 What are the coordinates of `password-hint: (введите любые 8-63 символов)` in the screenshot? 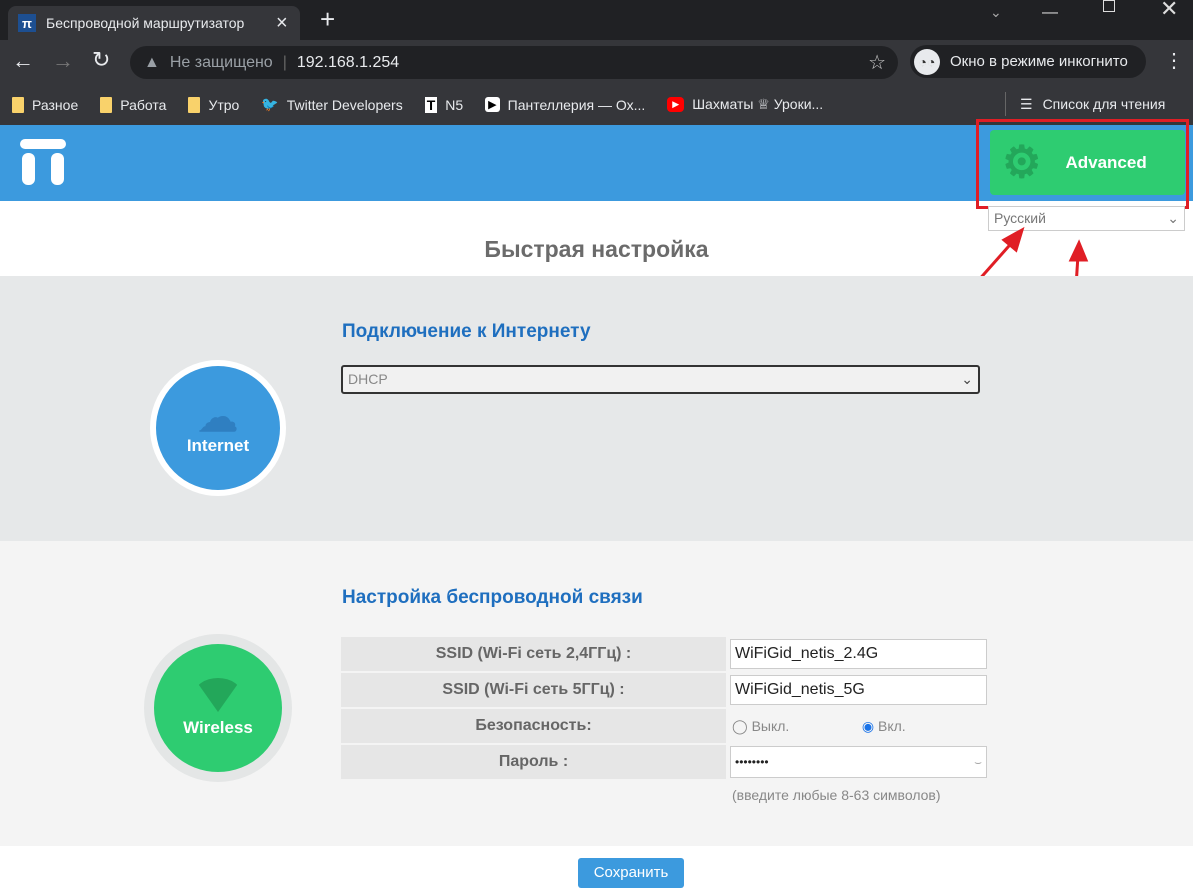 It's located at (836, 795).